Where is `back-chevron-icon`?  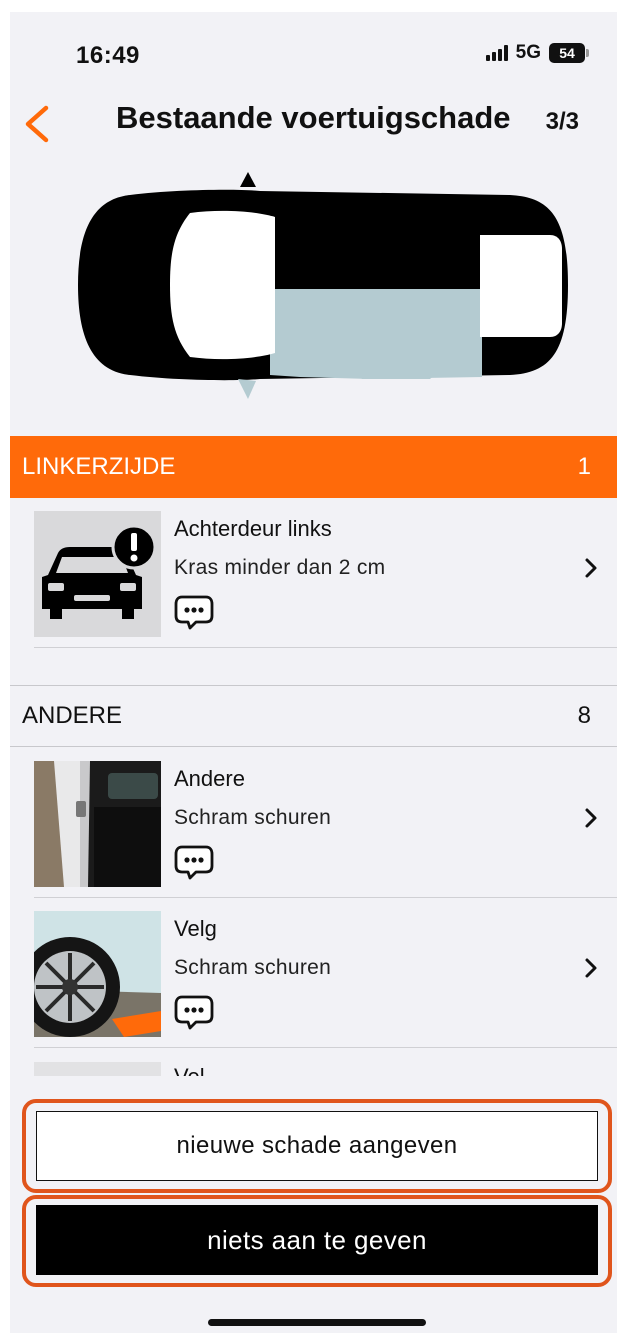 back-chevron-icon is located at coordinates (37, 124).